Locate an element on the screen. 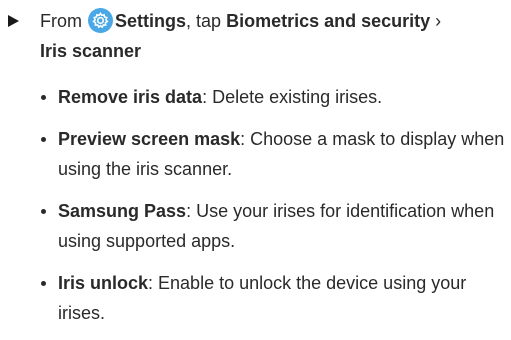 The image size is (511, 340). item-term: Remove iris data is located at coordinates (130, 97).